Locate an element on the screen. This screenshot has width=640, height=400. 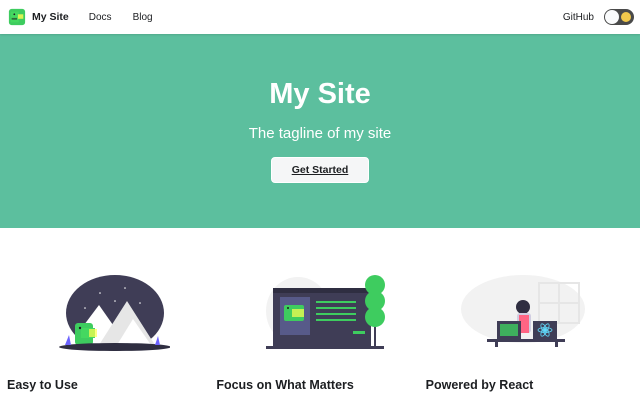
navbar: My Site Docs Blog GitHub is located at coordinates (320, 17).